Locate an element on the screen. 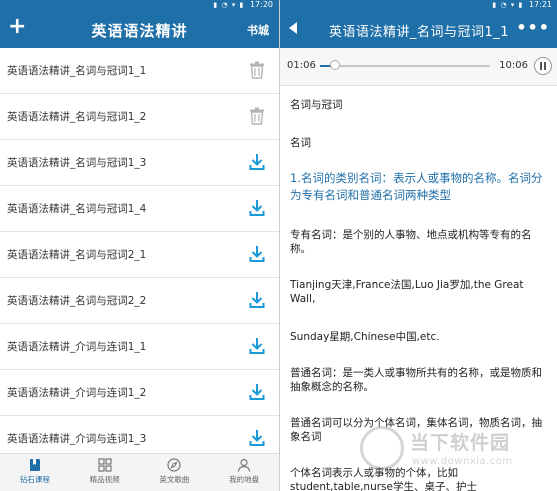 This screenshot has height=491, width=557. lesson-name: 英语语法精讲_名词与冠词1_4 is located at coordinates (77, 209).